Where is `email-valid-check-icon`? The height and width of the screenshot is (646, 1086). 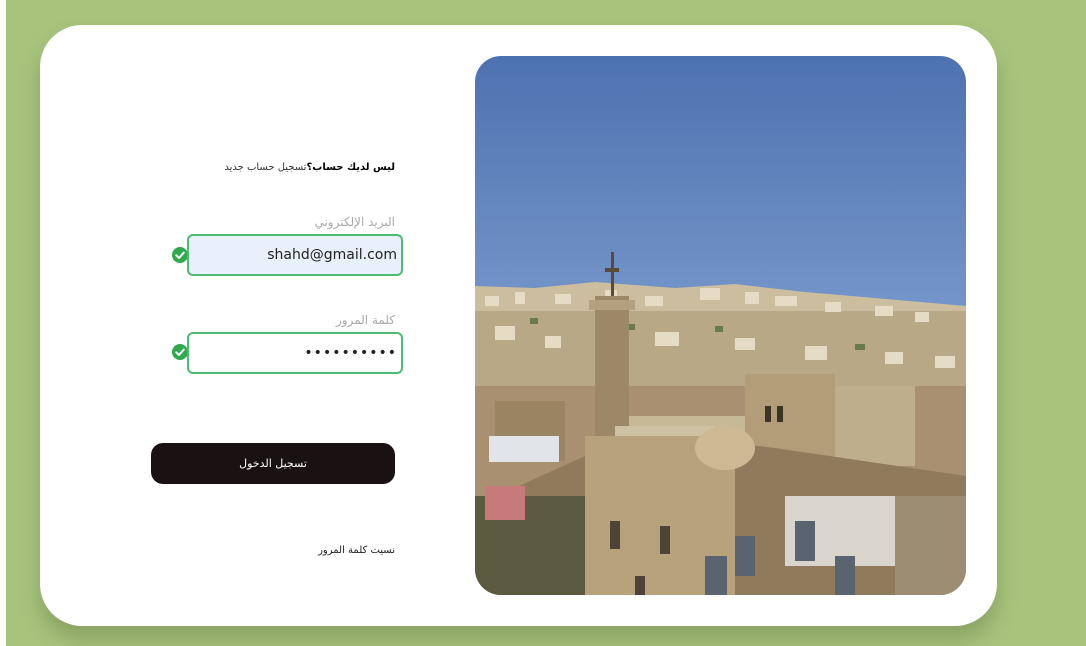
email-valid-check-icon is located at coordinates (180, 255).